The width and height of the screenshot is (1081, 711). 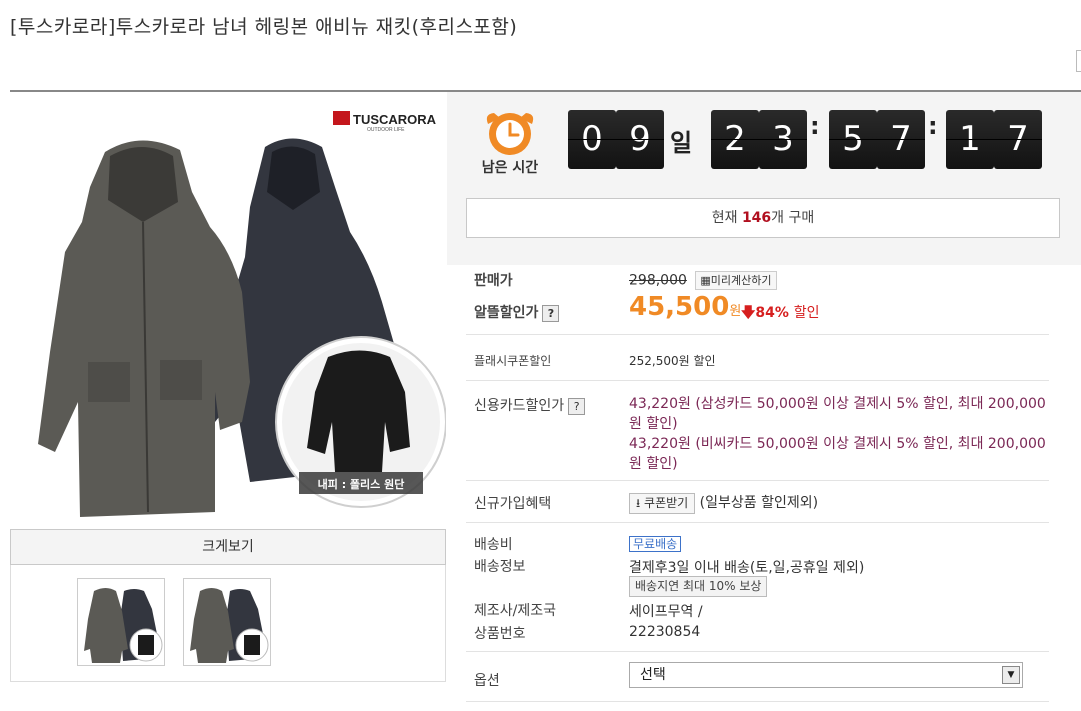 What do you see at coordinates (493, 281) in the screenshot?
I see `sale-price-label: 판매가` at bounding box center [493, 281].